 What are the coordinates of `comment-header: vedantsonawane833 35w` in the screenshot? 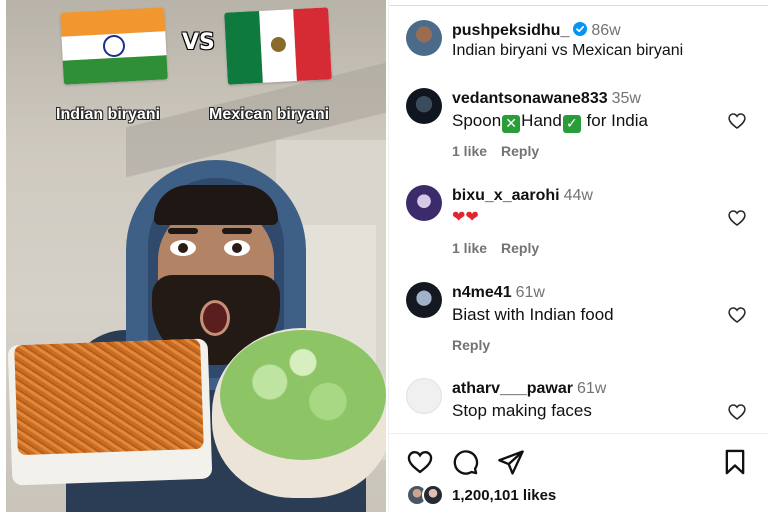 It's located at (546, 99).